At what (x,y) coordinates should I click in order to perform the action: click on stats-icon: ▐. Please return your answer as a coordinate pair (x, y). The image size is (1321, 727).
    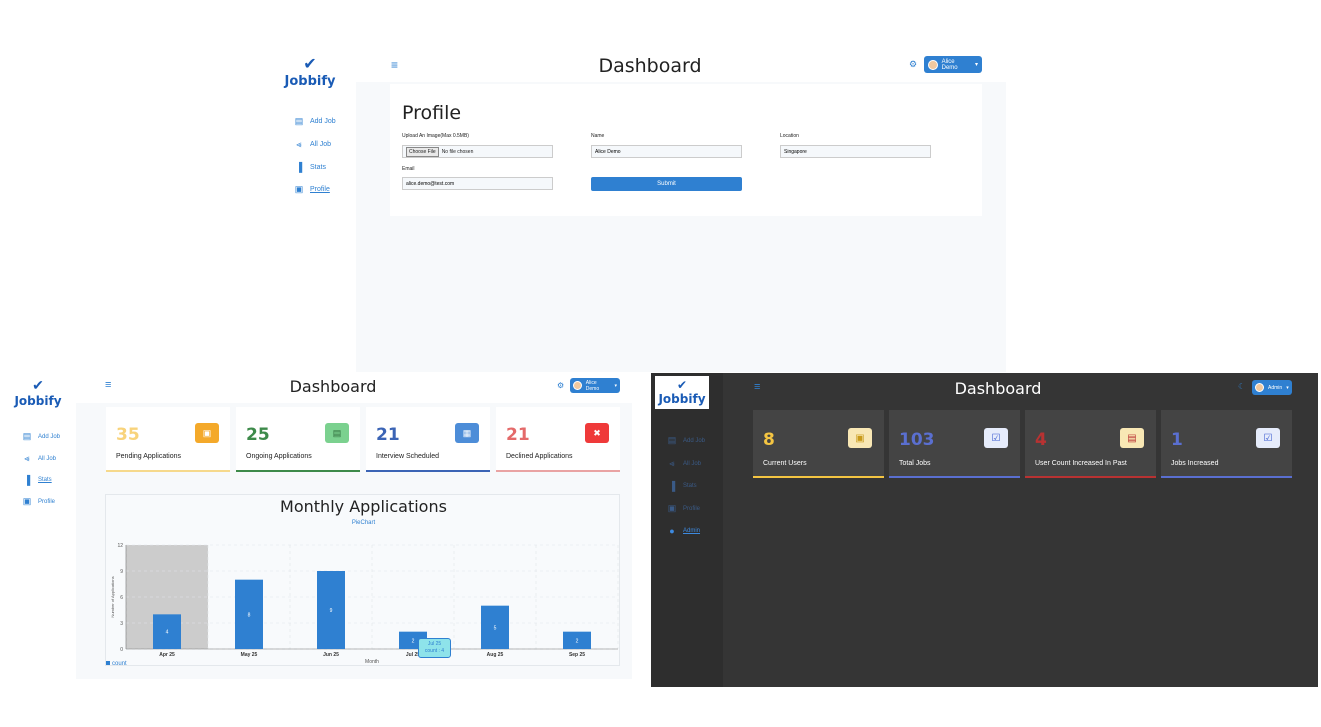
    Looking at the image, I should click on (672, 486).